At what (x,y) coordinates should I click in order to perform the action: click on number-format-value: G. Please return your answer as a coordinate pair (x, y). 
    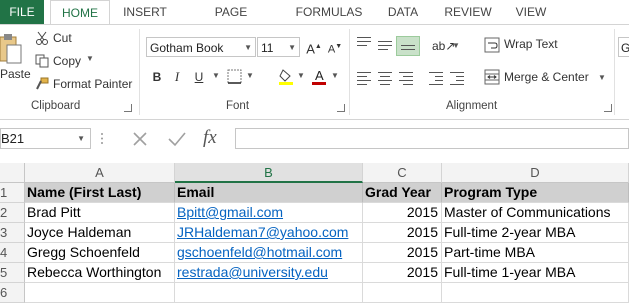
    Looking at the image, I should click on (625, 48).